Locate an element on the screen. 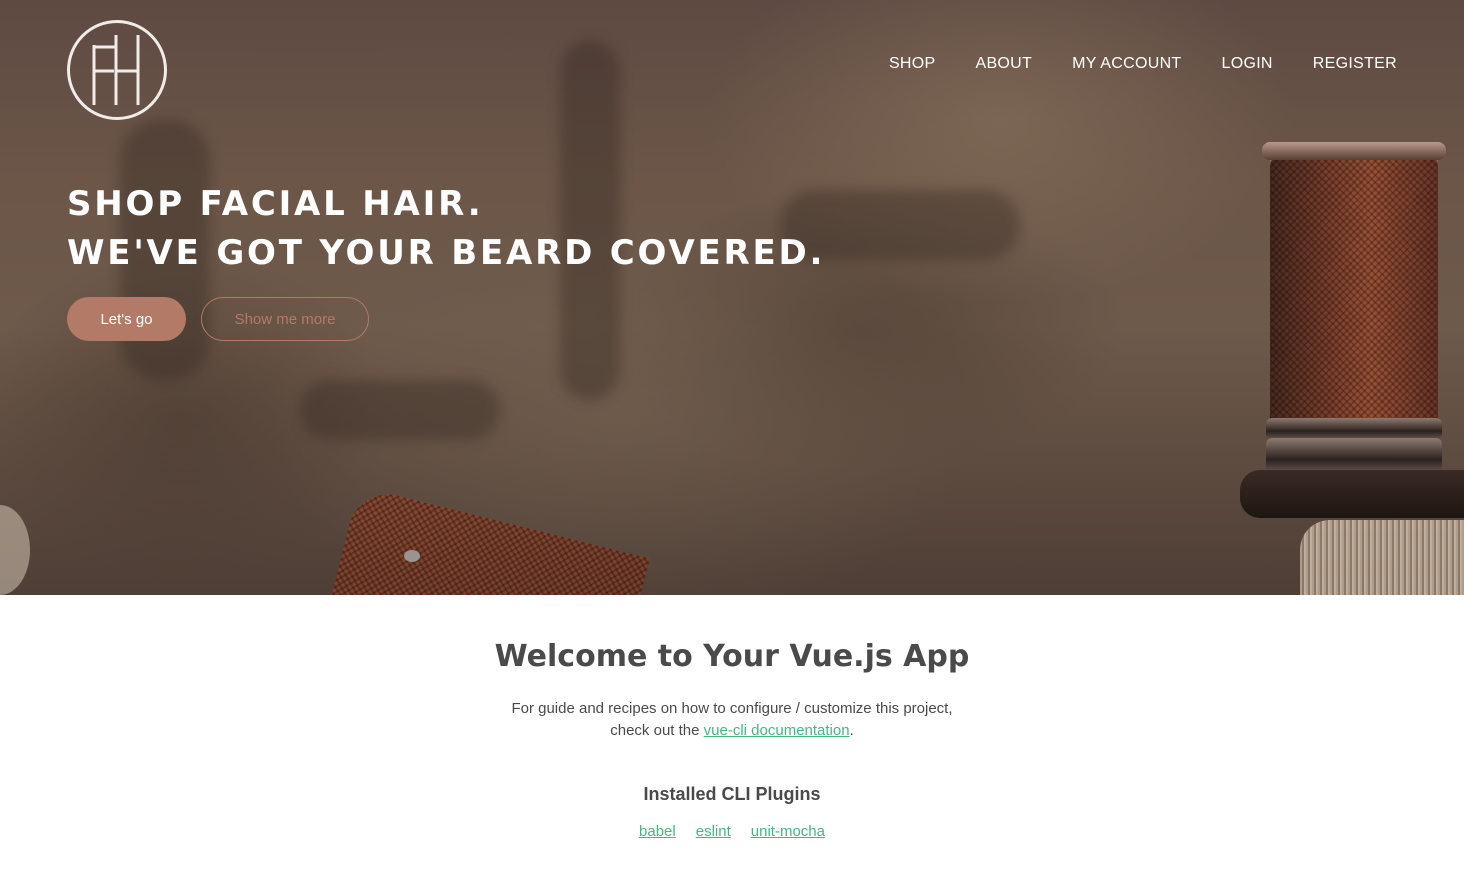  nav-item-login: LOGIN is located at coordinates (1247, 64).